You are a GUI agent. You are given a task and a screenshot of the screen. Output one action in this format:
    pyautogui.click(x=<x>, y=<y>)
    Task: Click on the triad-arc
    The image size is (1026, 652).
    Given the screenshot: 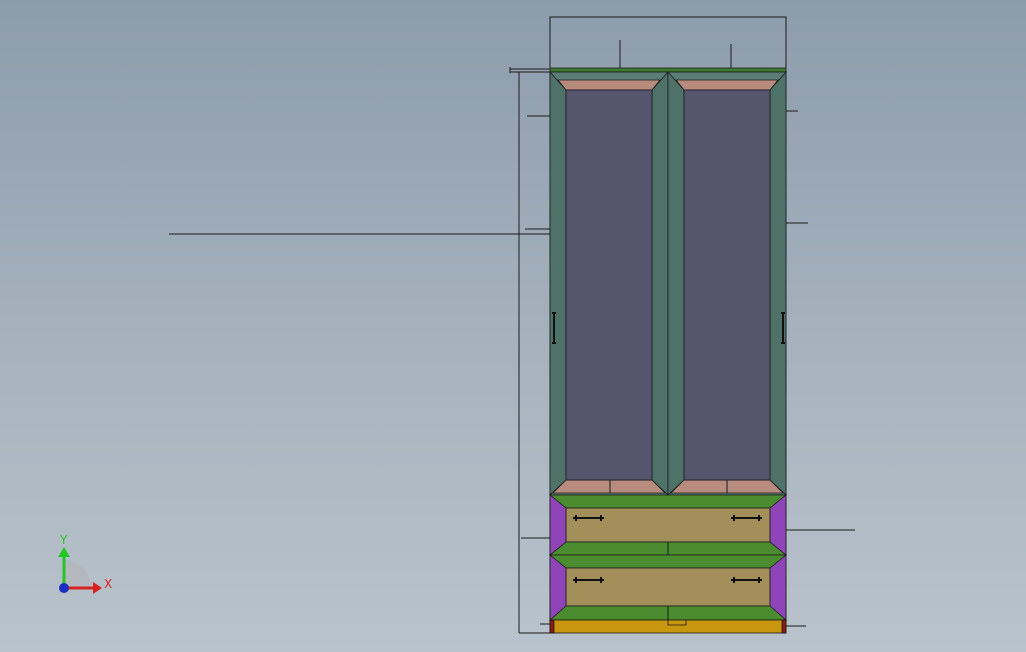 What is the action you would take?
    pyautogui.click(x=78, y=574)
    